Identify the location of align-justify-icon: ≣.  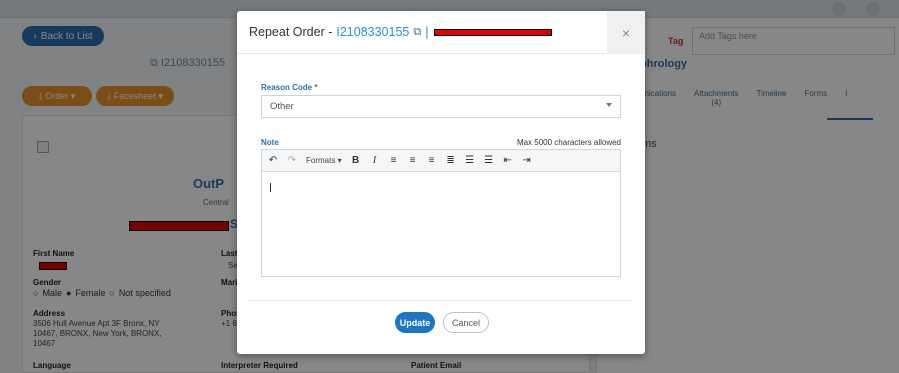
(451, 161).